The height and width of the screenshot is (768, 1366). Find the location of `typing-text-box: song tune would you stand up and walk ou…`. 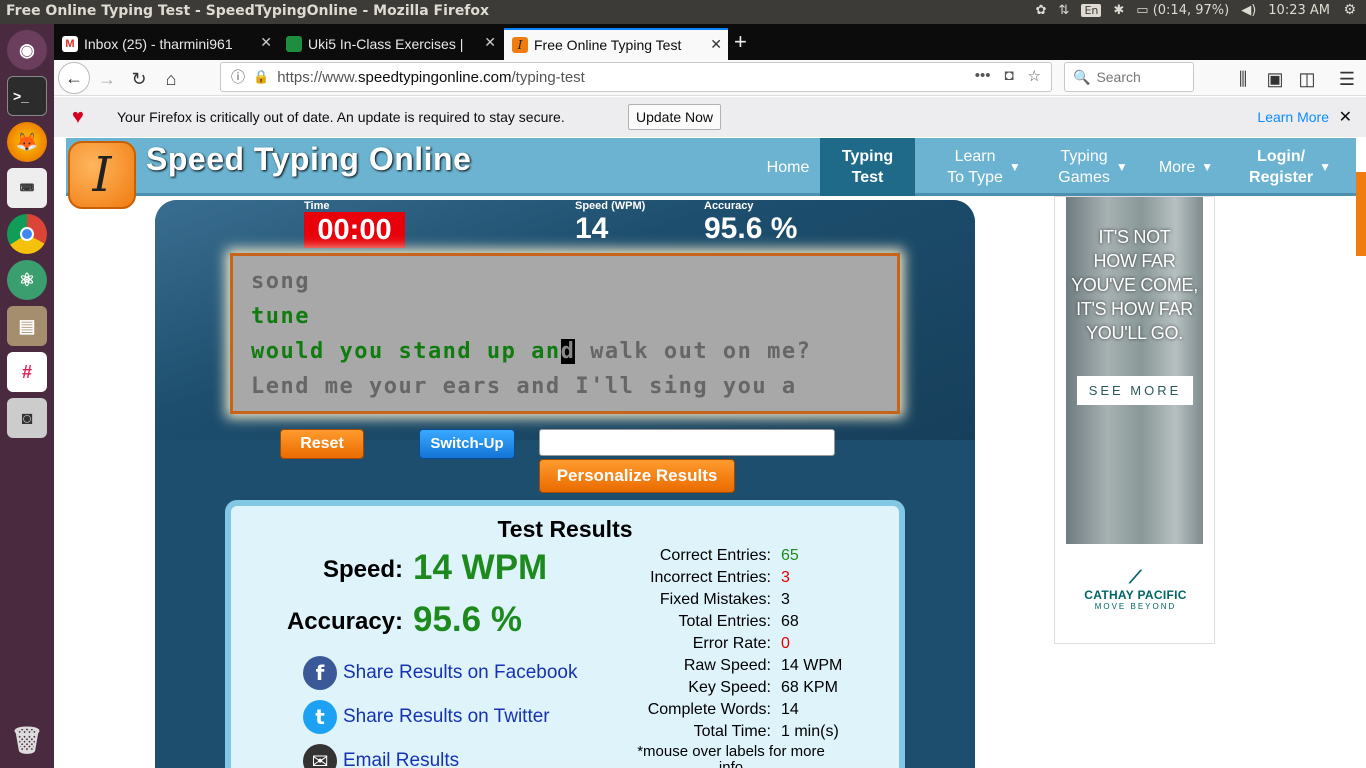

typing-text-box: song tune would you stand up and walk ou… is located at coordinates (565, 333).